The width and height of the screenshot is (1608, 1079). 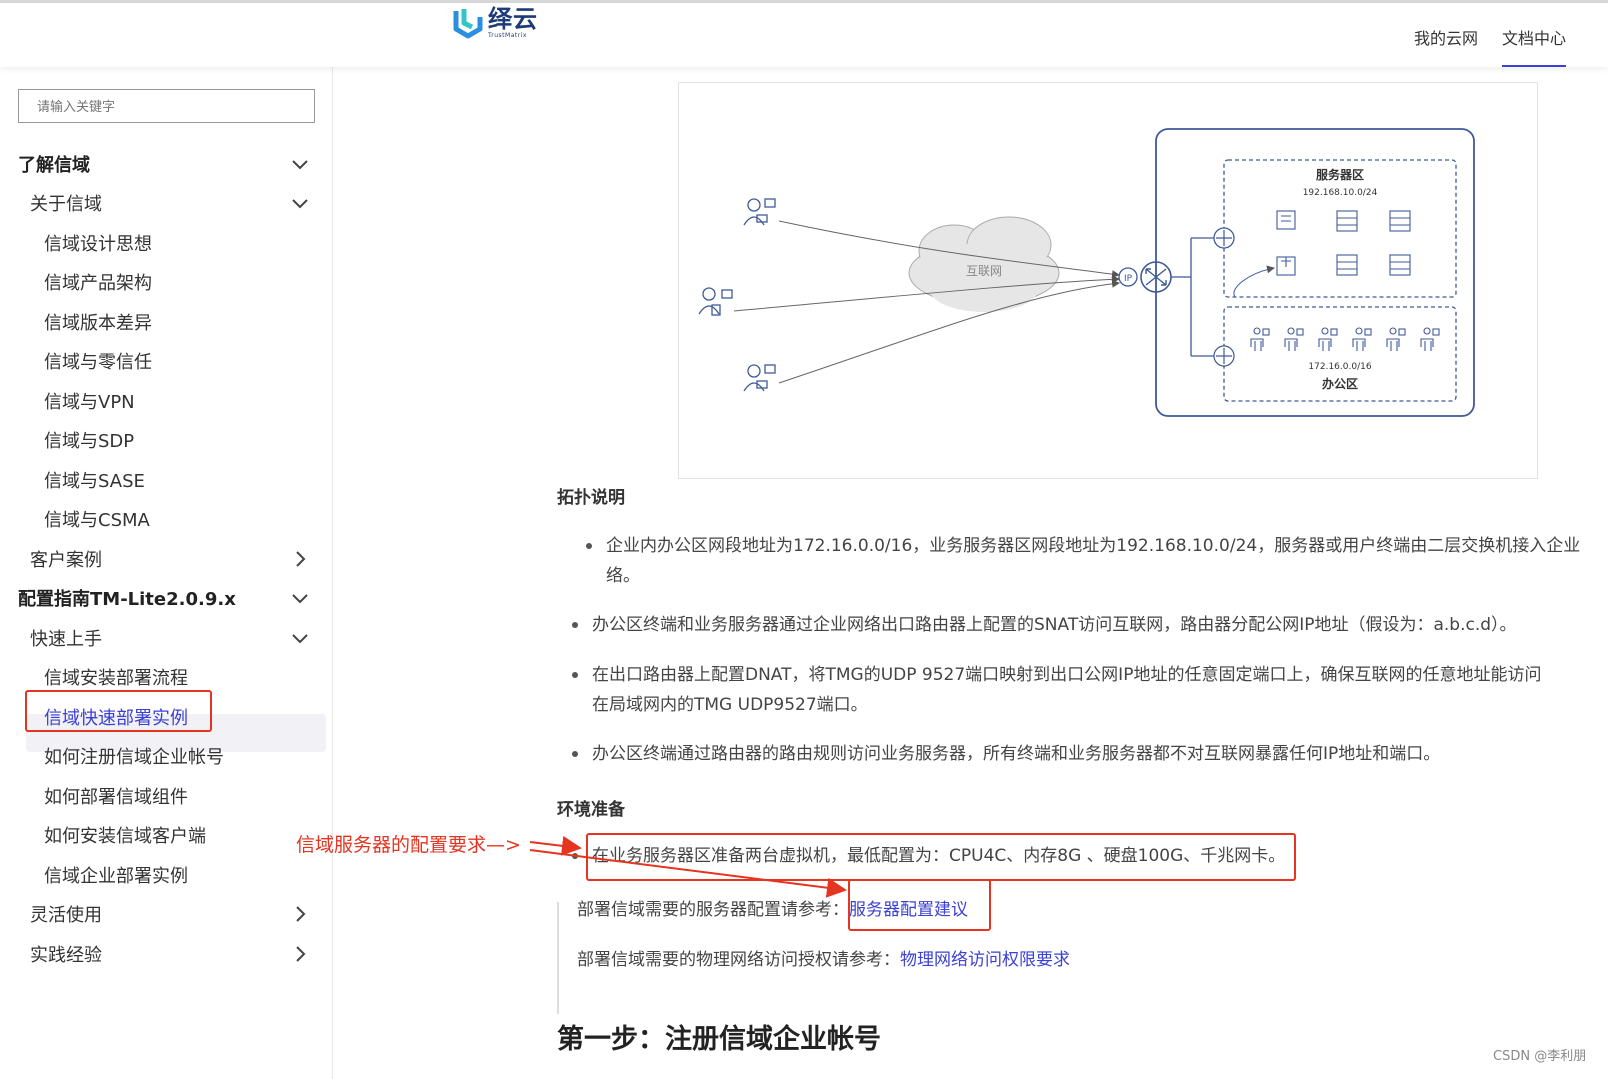 What do you see at coordinates (513, 18) in the screenshot?
I see `logo-name: 绎云` at bounding box center [513, 18].